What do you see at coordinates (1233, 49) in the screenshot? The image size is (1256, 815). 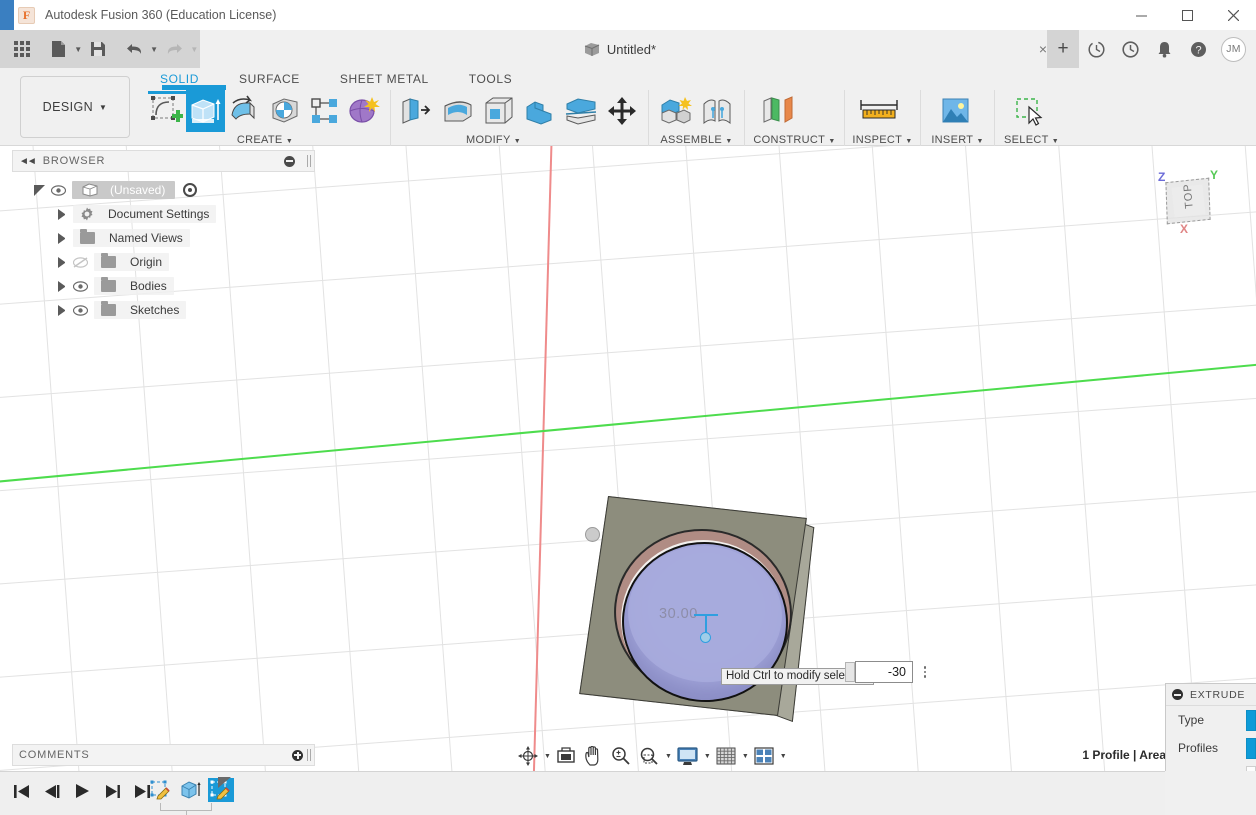 I see `user-avatar: JM` at bounding box center [1233, 49].